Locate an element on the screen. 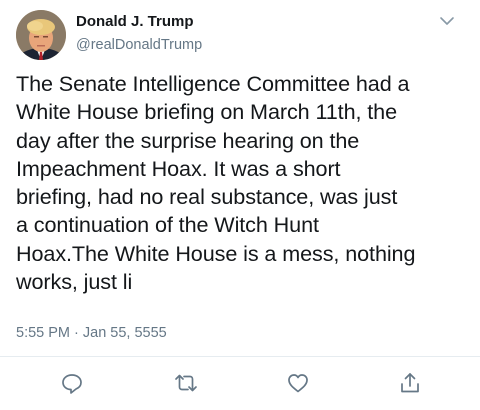 The image size is (480, 410). avatar is located at coordinates (41, 35).